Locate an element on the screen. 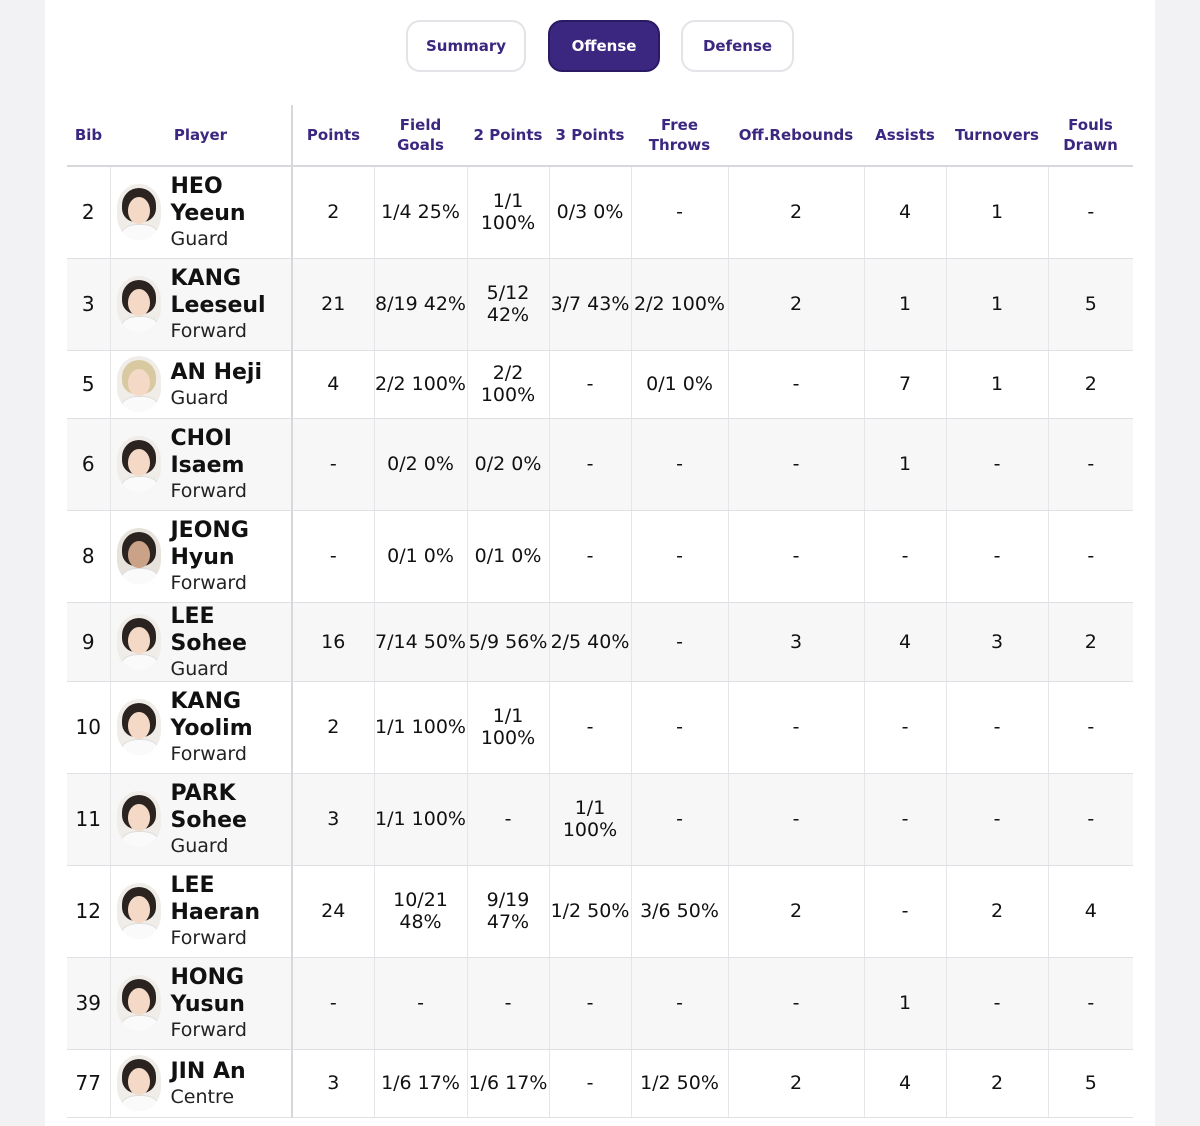  free-throws-cell: - is located at coordinates (679, 556).